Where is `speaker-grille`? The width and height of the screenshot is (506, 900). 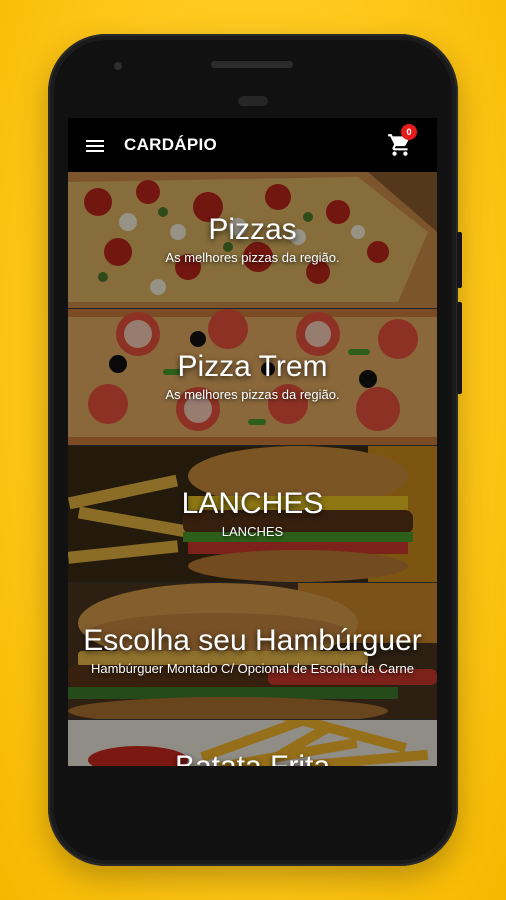 speaker-grille is located at coordinates (252, 64).